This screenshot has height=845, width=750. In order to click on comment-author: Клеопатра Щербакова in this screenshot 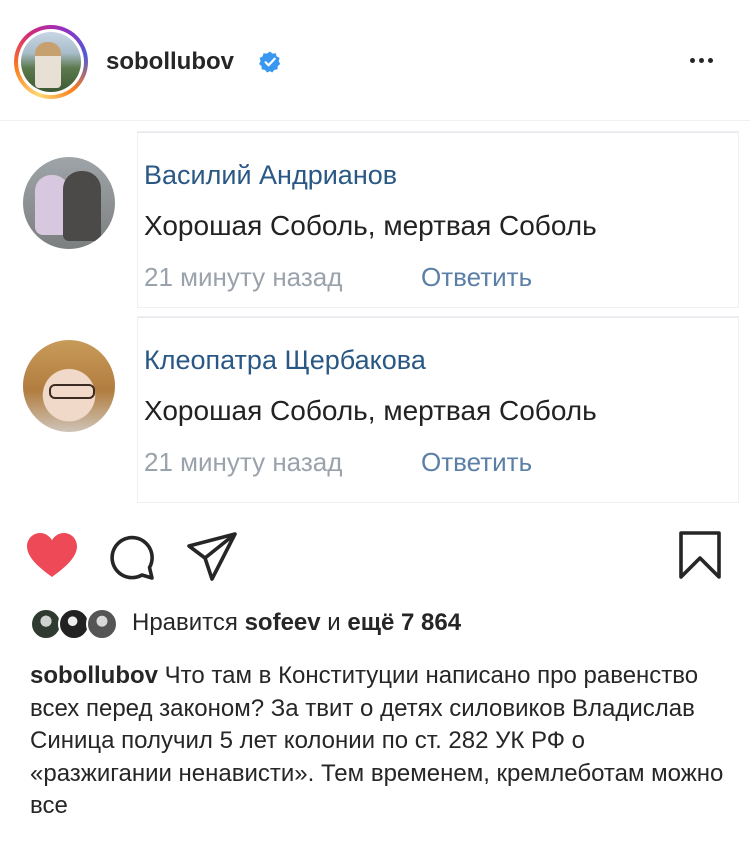, I will do `click(285, 360)`.